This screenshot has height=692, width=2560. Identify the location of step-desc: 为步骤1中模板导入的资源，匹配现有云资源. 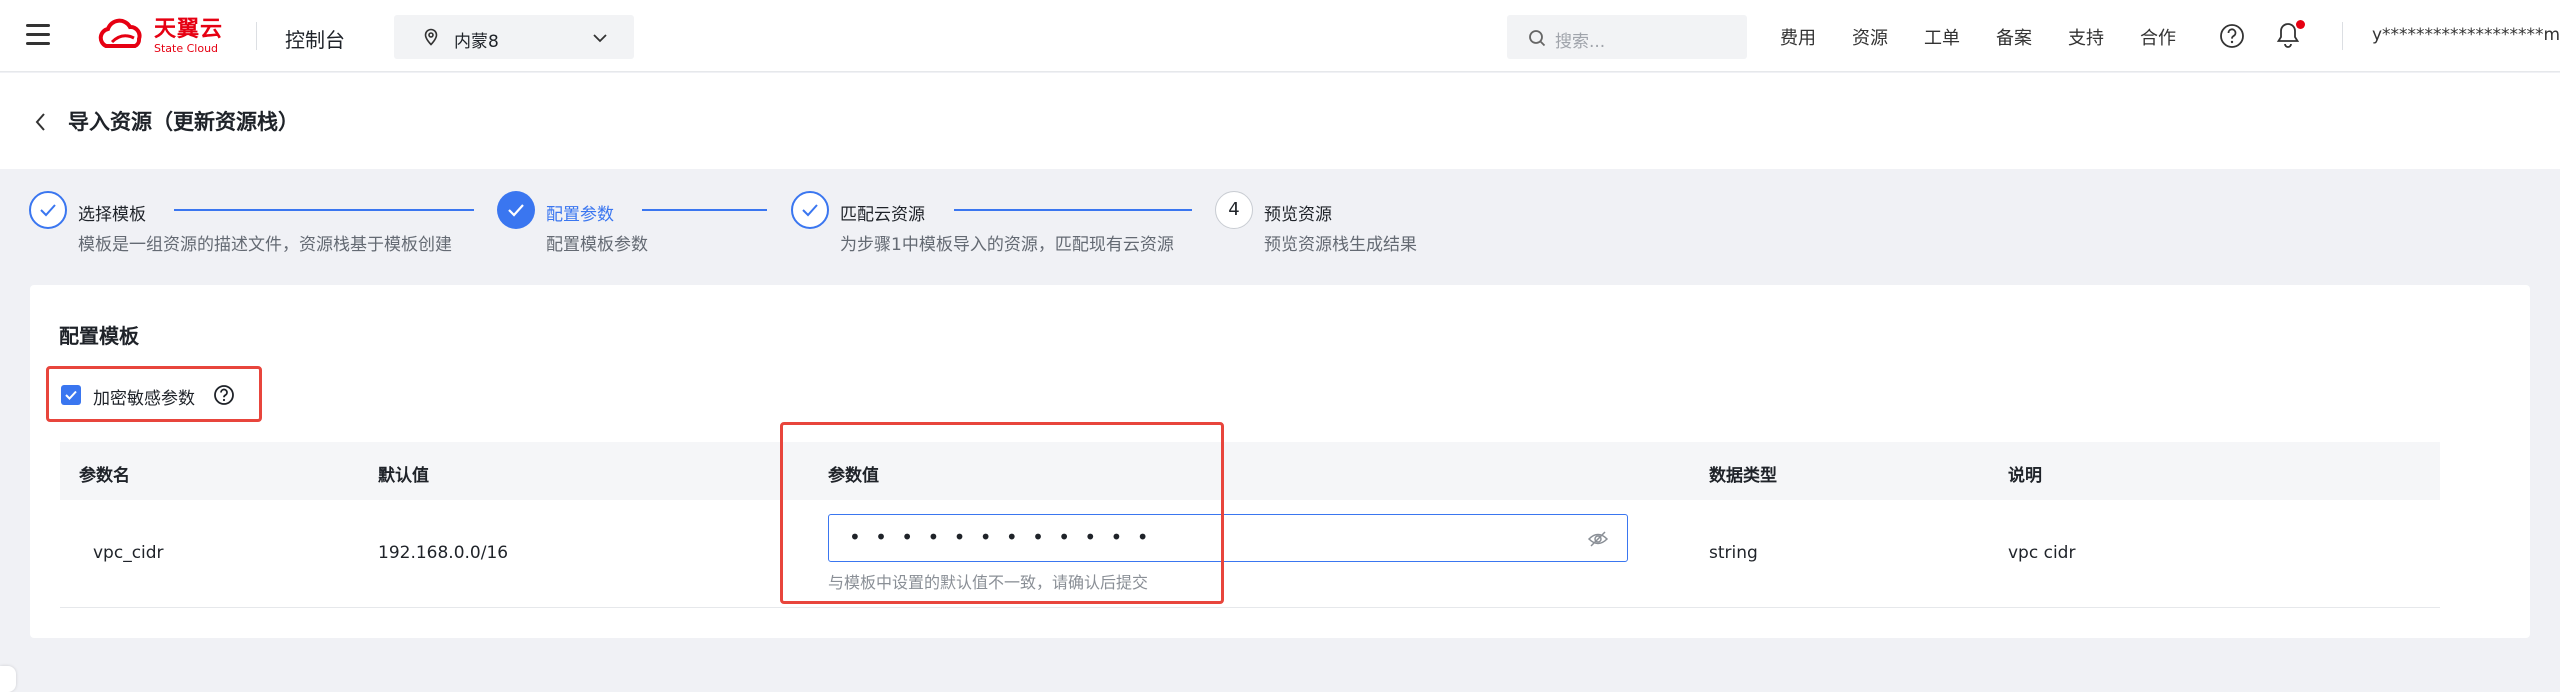
(1007, 245).